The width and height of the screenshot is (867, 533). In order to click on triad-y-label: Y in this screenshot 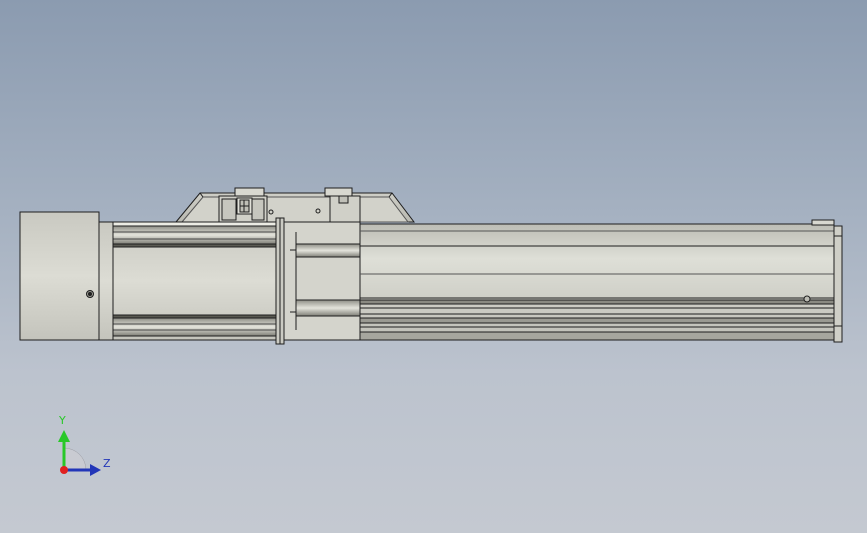, I will do `click(62, 420)`.